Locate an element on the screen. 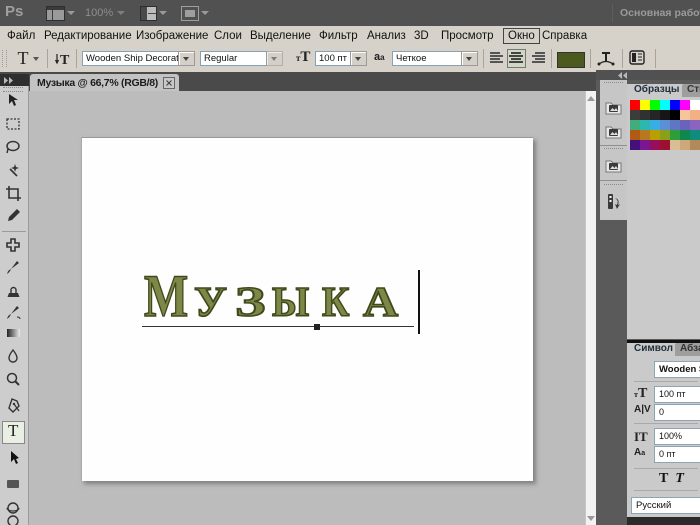 The width and height of the screenshot is (700, 525). svg-text: T is located at coordinates (65, 60).